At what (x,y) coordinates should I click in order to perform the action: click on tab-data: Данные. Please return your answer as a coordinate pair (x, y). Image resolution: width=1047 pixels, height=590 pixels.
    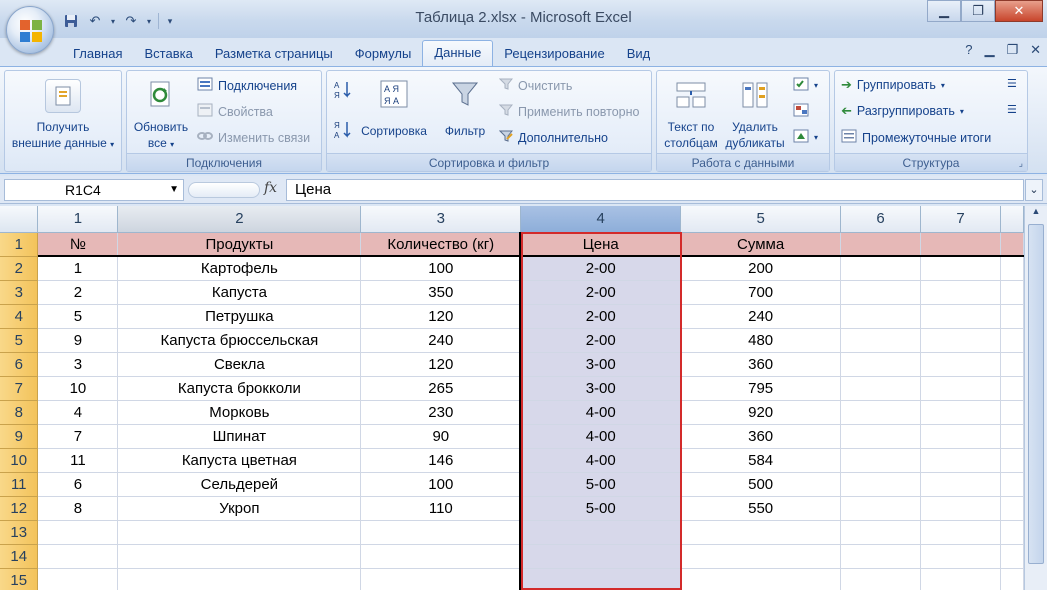
    Looking at the image, I should click on (458, 53).